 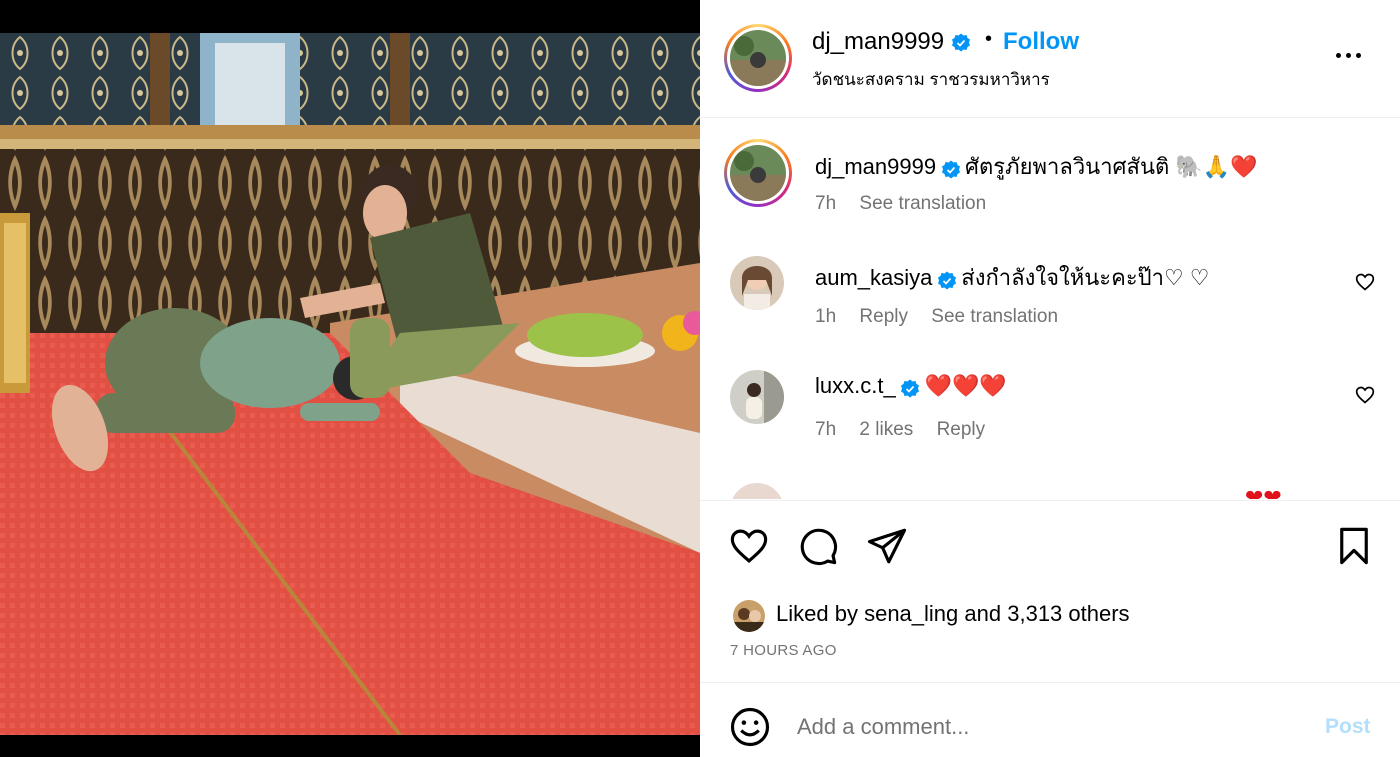 I want to click on comment-time: 1h, so click(x=825, y=316).